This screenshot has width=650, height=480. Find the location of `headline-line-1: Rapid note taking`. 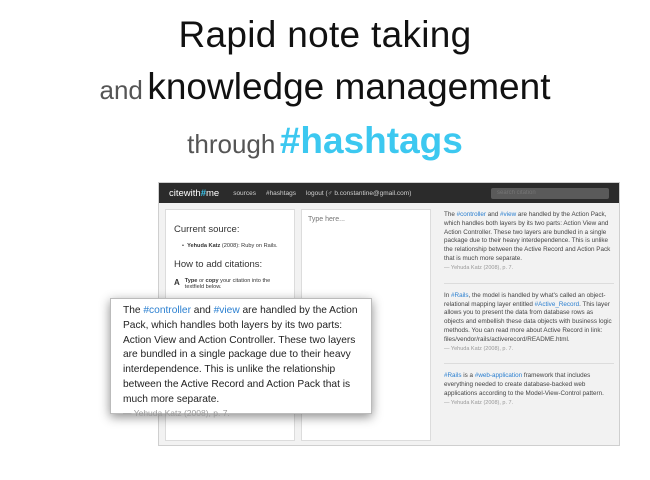

headline-line-1: Rapid note taking is located at coordinates (325, 35).